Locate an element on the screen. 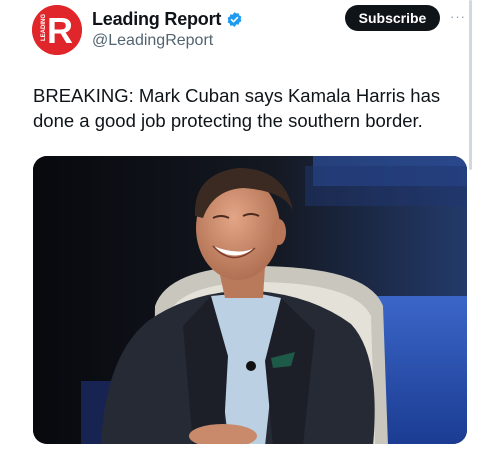 Image resolution: width=500 pixels, height=469 pixels. avatar: R LEADING is located at coordinates (57, 30).